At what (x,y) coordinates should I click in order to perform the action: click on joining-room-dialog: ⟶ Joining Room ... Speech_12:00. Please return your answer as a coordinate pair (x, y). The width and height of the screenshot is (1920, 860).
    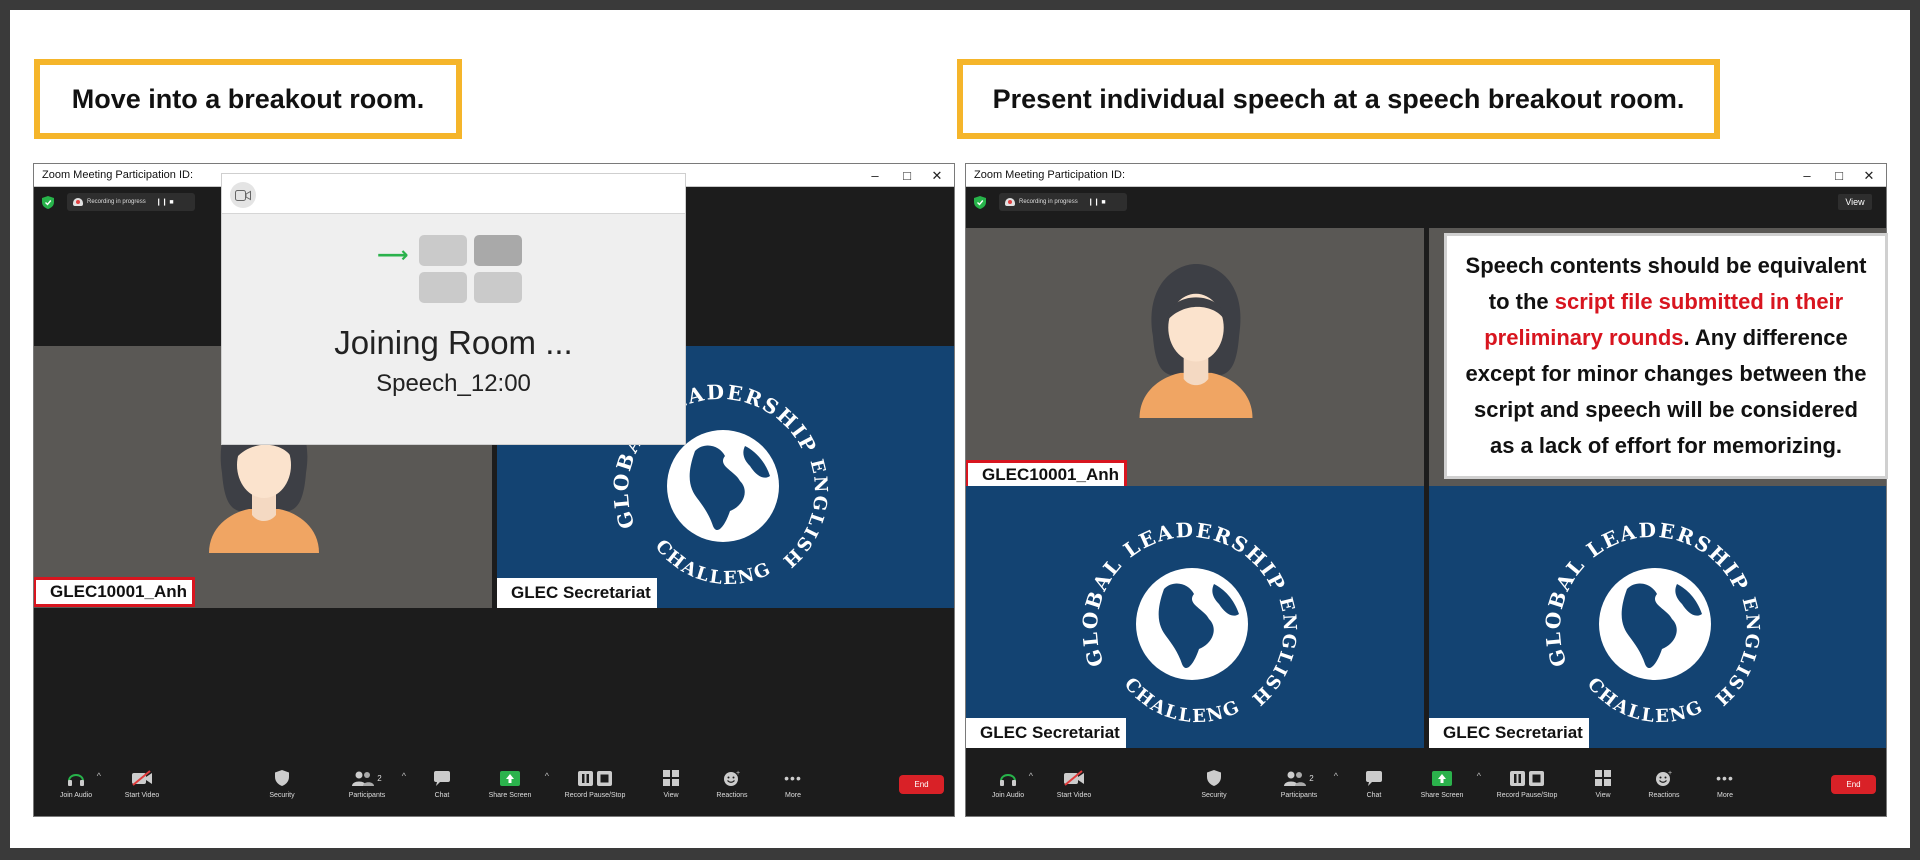
    Looking at the image, I should click on (453, 309).